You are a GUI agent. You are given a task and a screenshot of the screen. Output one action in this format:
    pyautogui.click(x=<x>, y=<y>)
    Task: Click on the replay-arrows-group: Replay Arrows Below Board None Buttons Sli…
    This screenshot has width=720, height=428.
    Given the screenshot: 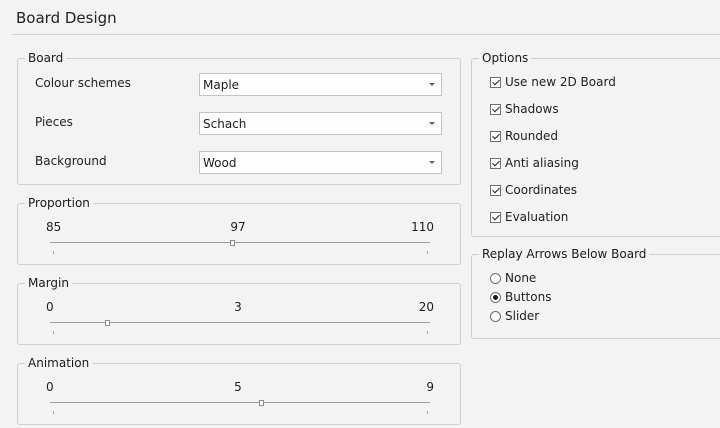 What is the action you would take?
    pyautogui.click(x=595, y=293)
    